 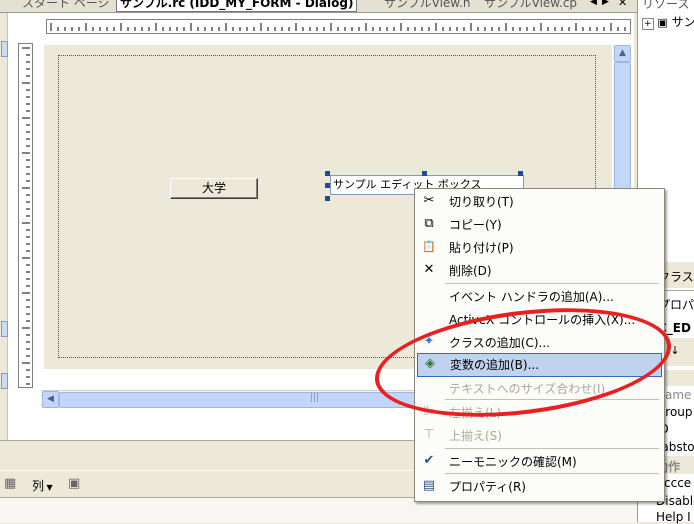 What do you see at coordinates (481, 248) in the screenshot?
I see `menu-item-label: 貼り付け(P)` at bounding box center [481, 248].